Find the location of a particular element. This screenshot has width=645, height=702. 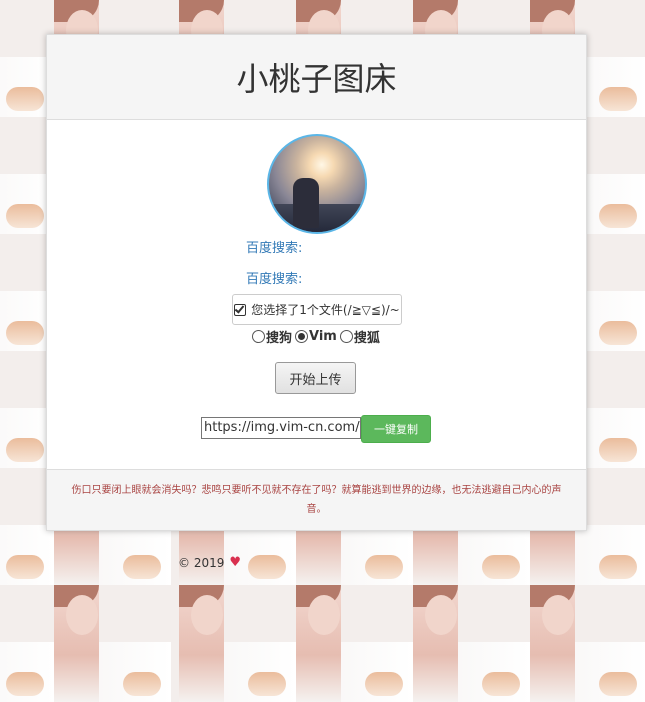

heart-icon: ♥ is located at coordinates (235, 562).